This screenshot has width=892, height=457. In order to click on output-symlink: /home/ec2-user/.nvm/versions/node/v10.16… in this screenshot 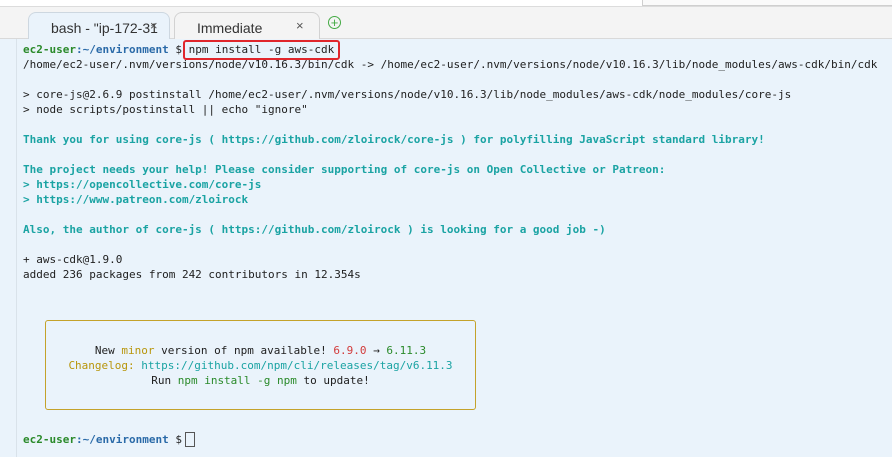, I will do `click(450, 64)`.